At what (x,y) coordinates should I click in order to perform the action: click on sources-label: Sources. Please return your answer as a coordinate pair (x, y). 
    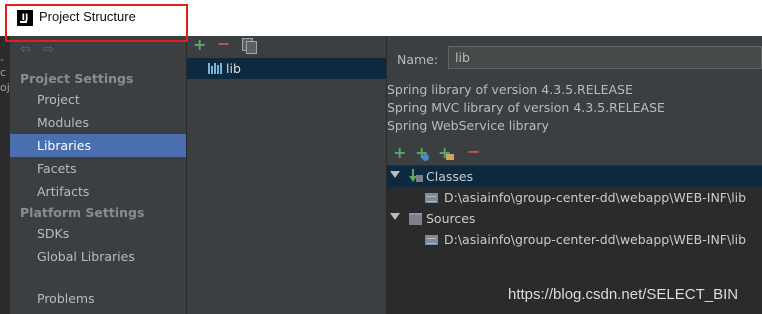
    Looking at the image, I should click on (451, 218).